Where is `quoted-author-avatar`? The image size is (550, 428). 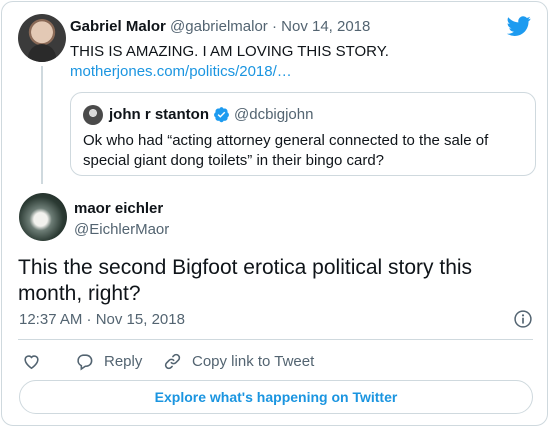 quoted-author-avatar is located at coordinates (93, 115).